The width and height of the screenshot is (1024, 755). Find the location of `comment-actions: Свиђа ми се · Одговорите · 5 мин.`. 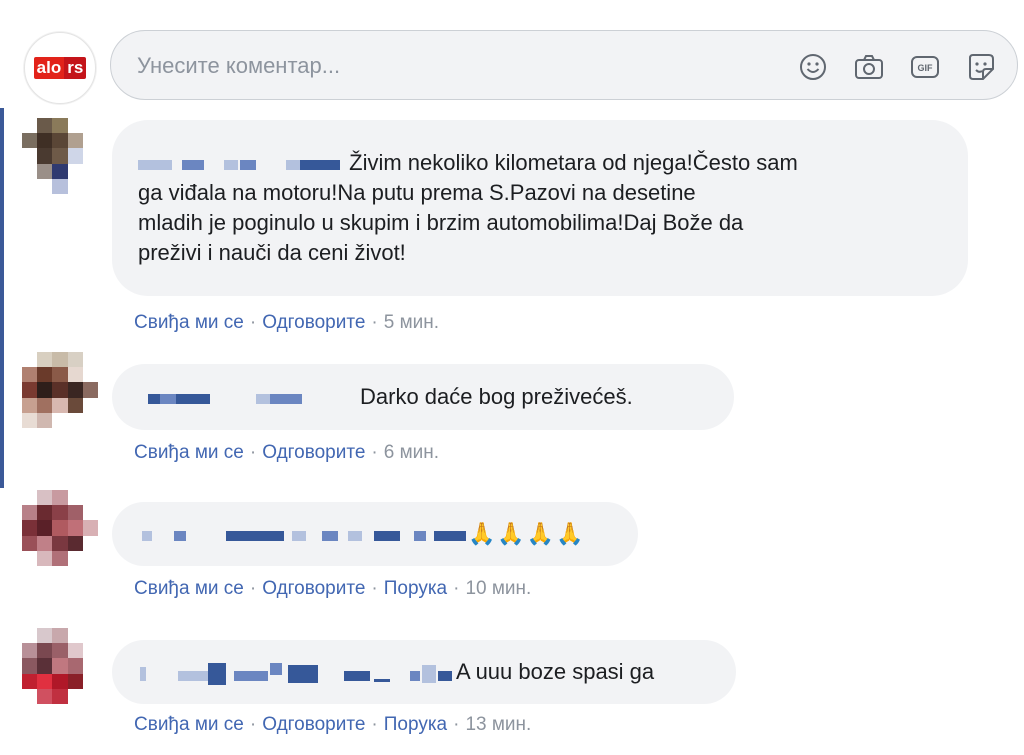

comment-actions: Свиђа ми се · Одговорите · 5 мин. is located at coordinates (287, 322).